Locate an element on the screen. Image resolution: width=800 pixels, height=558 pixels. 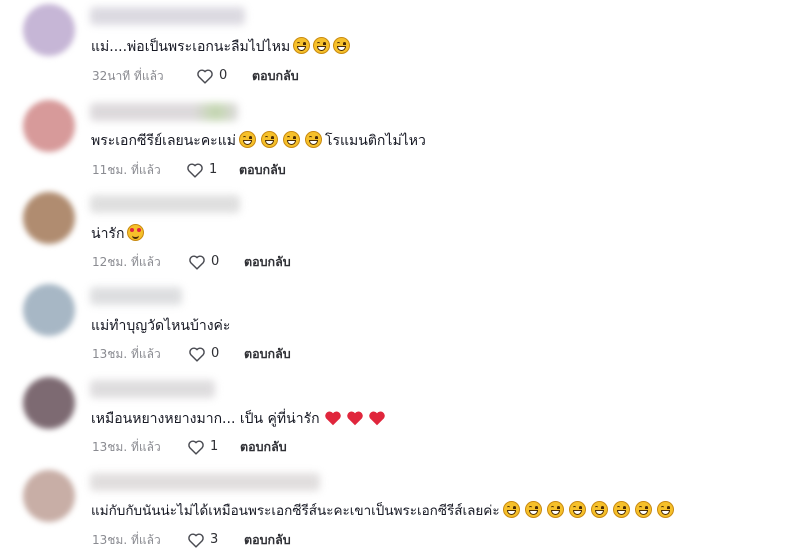
comment-body: พระเอกซีรีย์เลยนะคะแม่ is located at coordinates (163, 141).